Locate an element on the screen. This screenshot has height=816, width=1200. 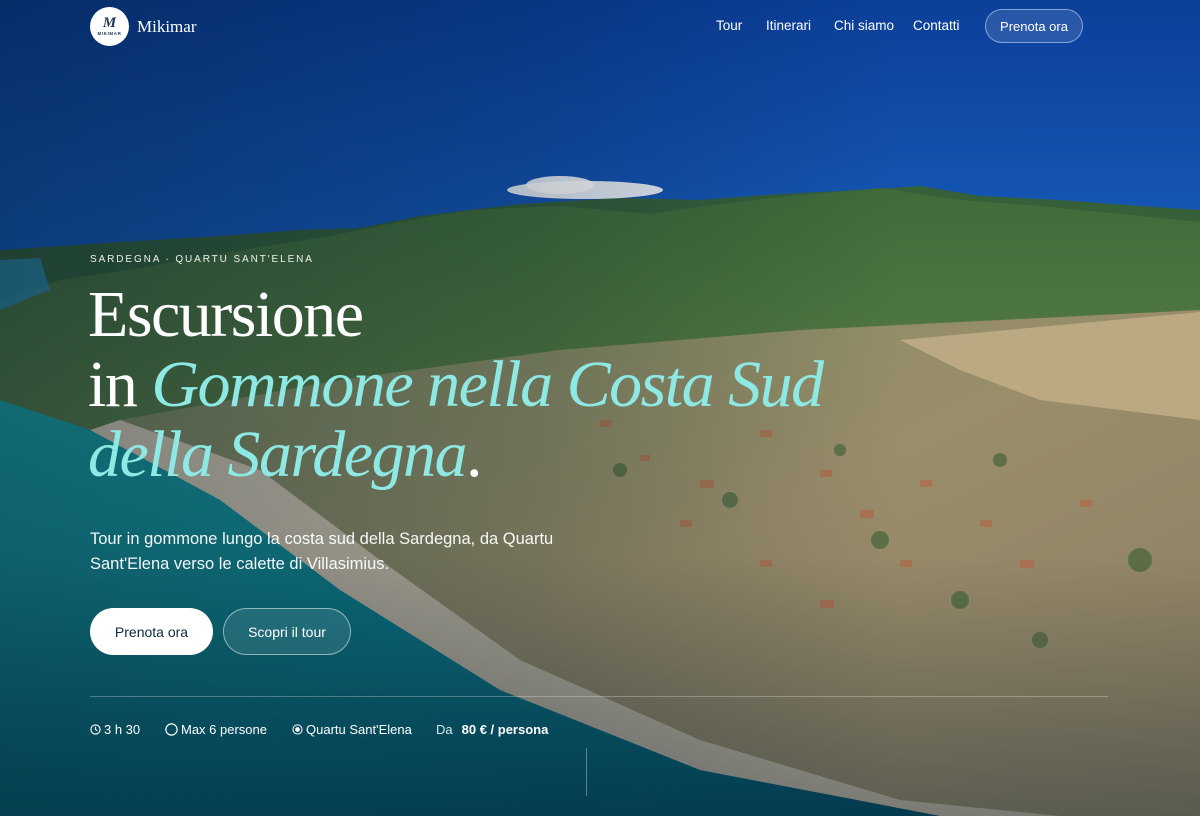
hero-title-accent-1: Gommone nella Costa Sud is located at coordinates (487, 384).